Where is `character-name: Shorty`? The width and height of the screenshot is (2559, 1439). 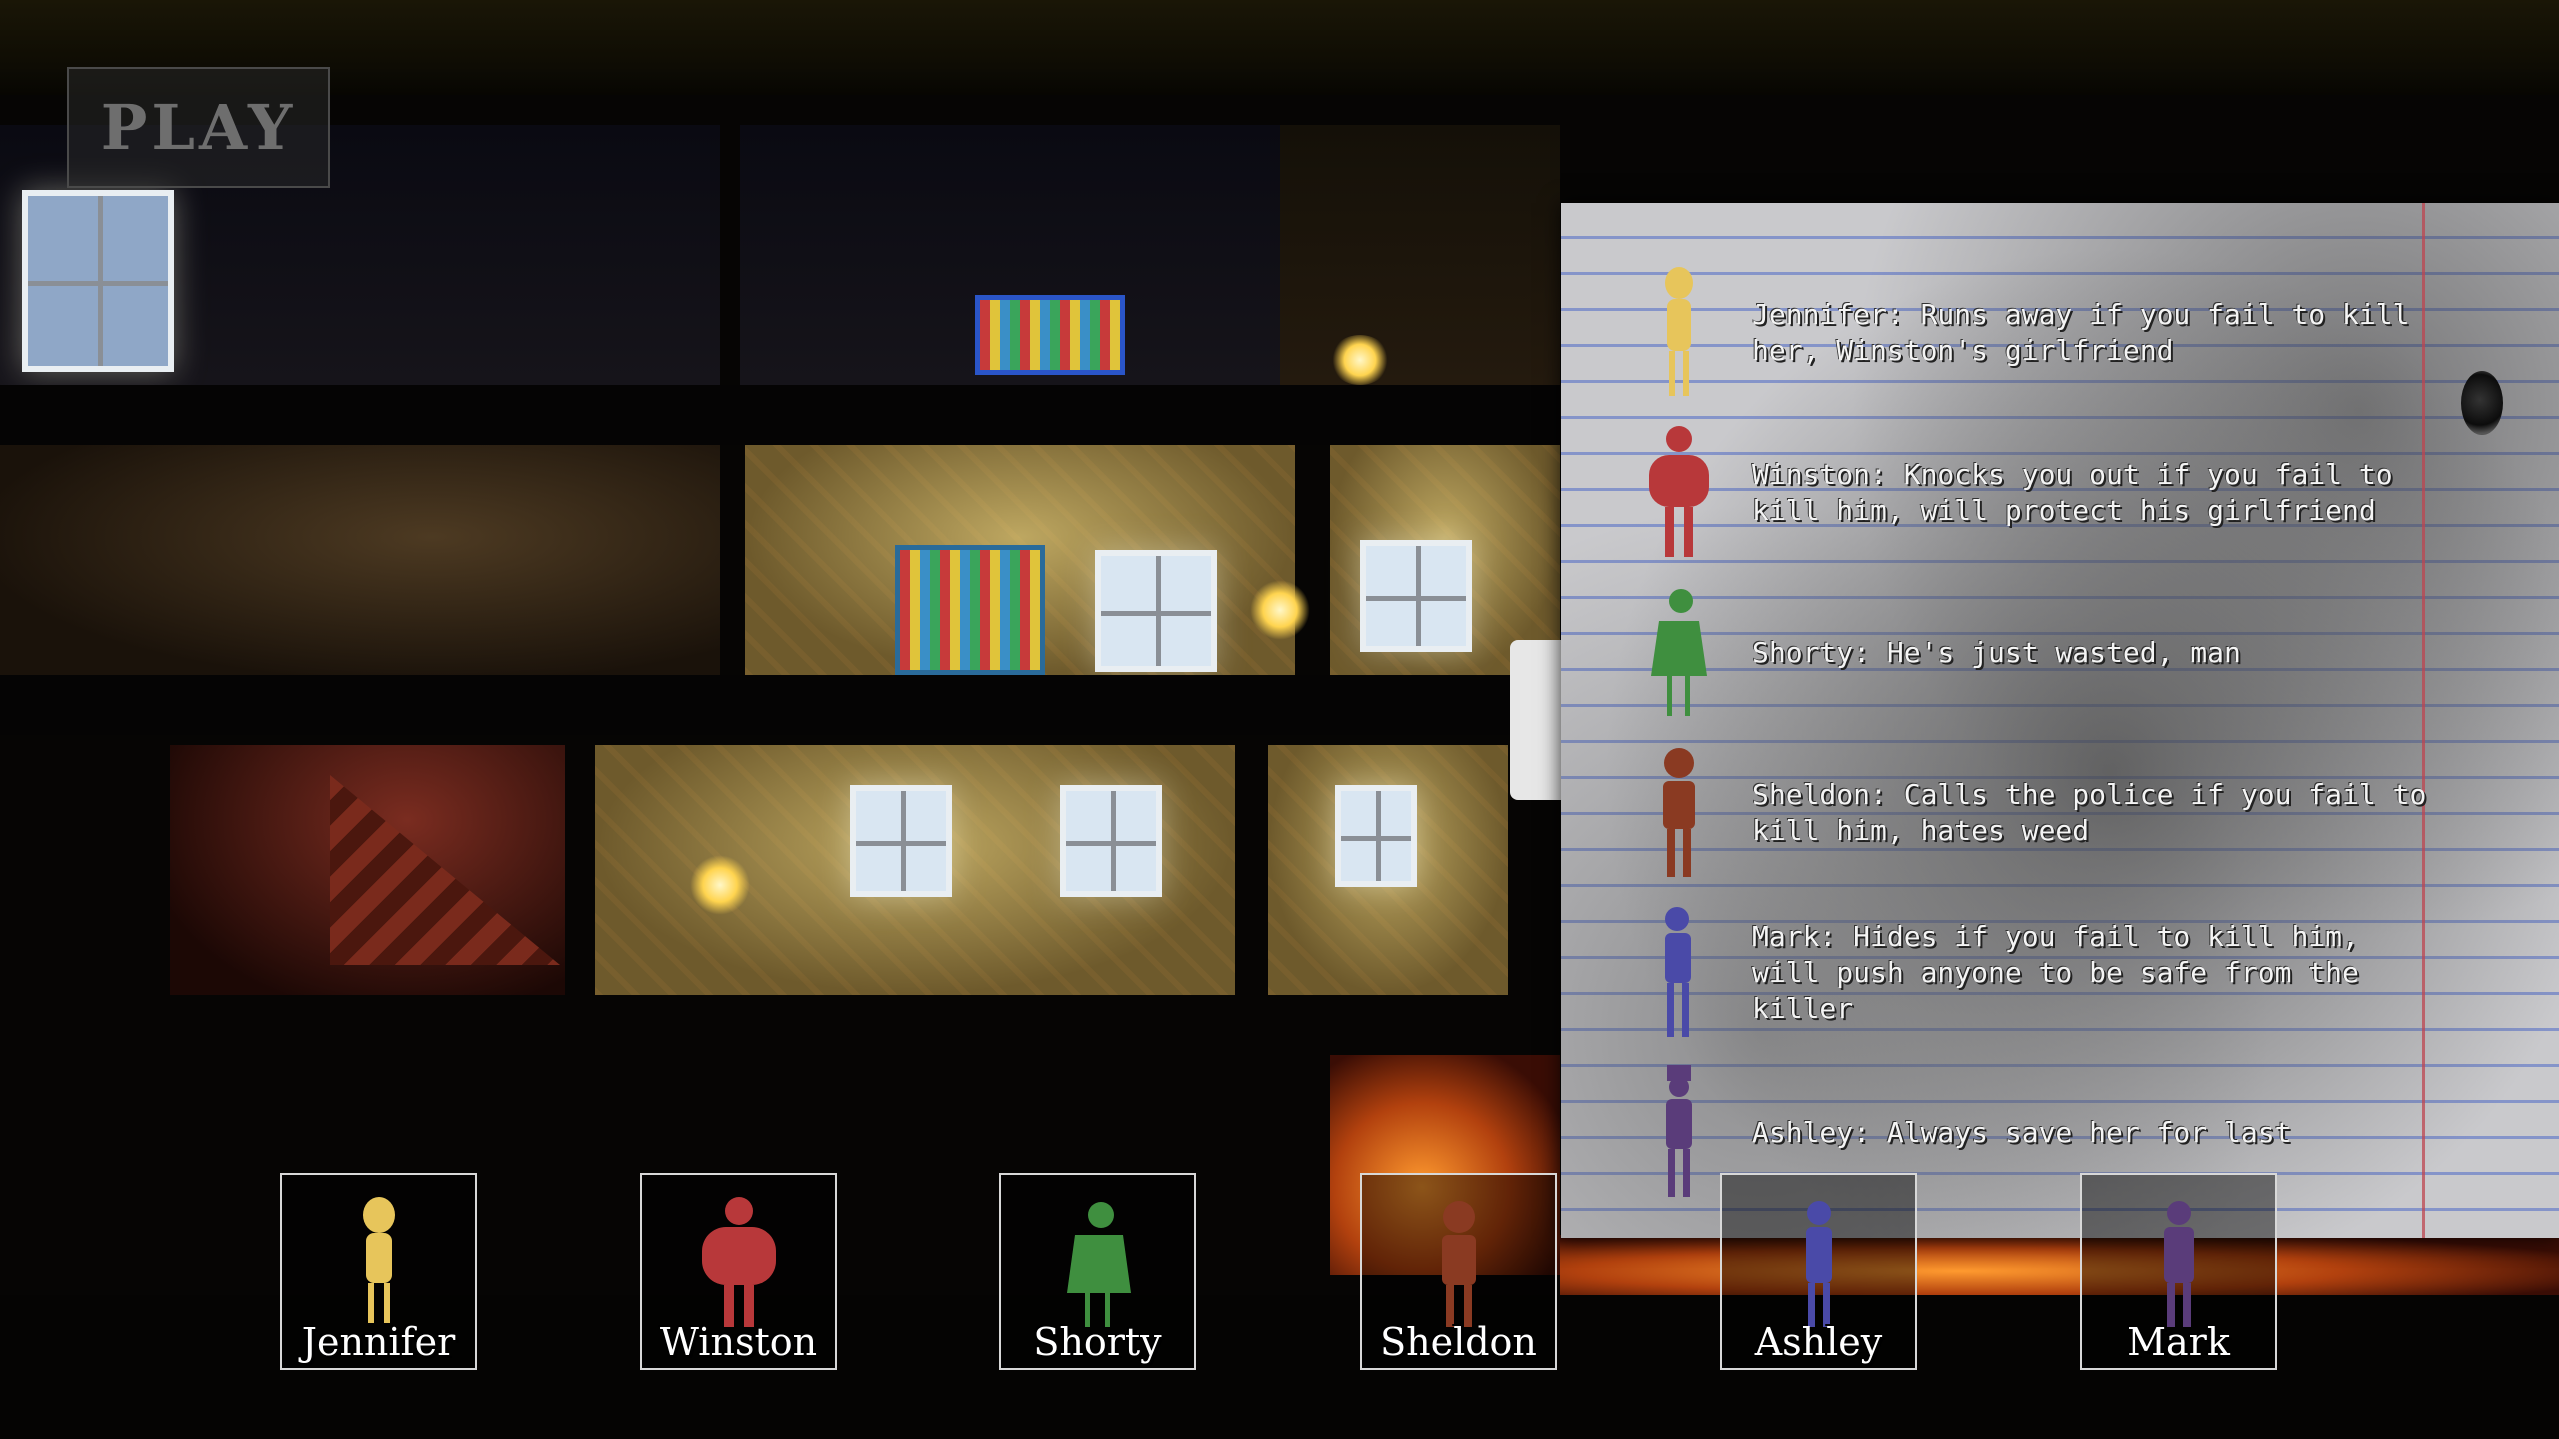 character-name: Shorty is located at coordinates (1097, 1342).